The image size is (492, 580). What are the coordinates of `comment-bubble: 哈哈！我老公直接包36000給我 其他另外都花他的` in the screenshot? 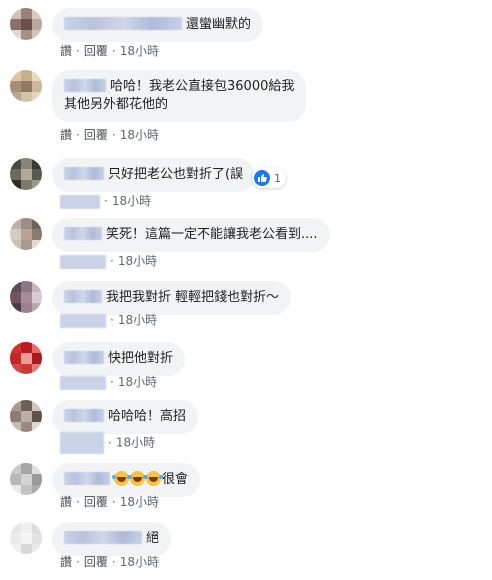 It's located at (179, 96).